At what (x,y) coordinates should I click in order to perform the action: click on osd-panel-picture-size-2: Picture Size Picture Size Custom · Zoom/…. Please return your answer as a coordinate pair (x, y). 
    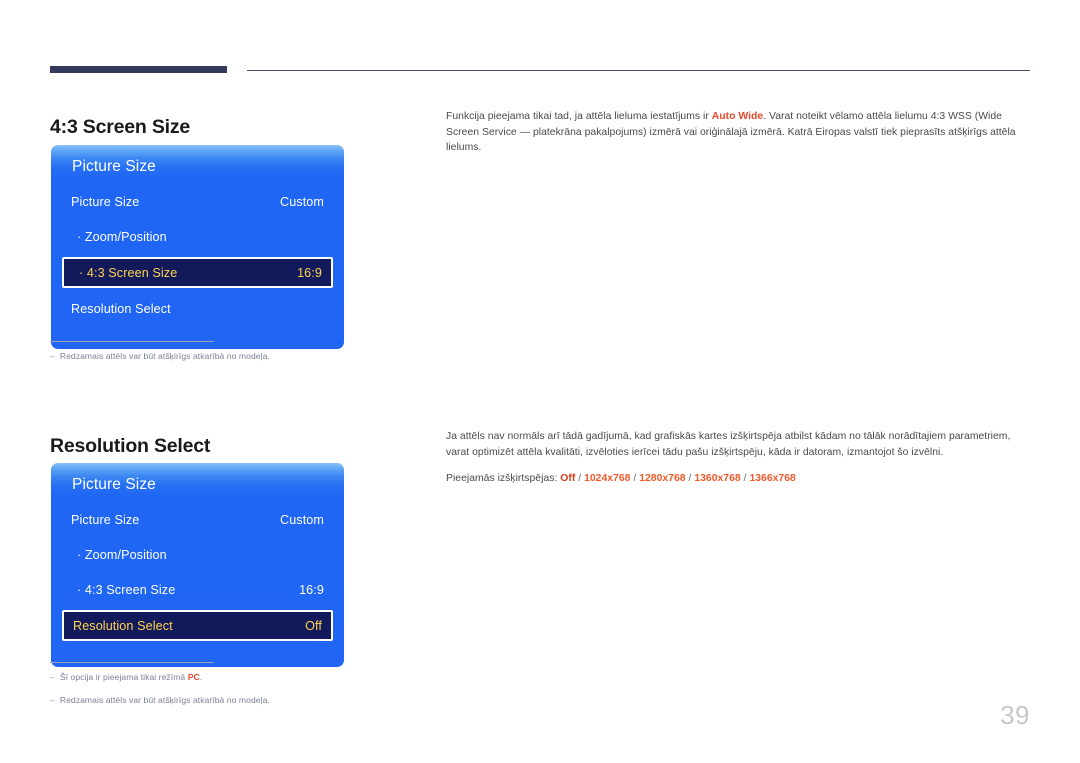
    Looking at the image, I should click on (197, 565).